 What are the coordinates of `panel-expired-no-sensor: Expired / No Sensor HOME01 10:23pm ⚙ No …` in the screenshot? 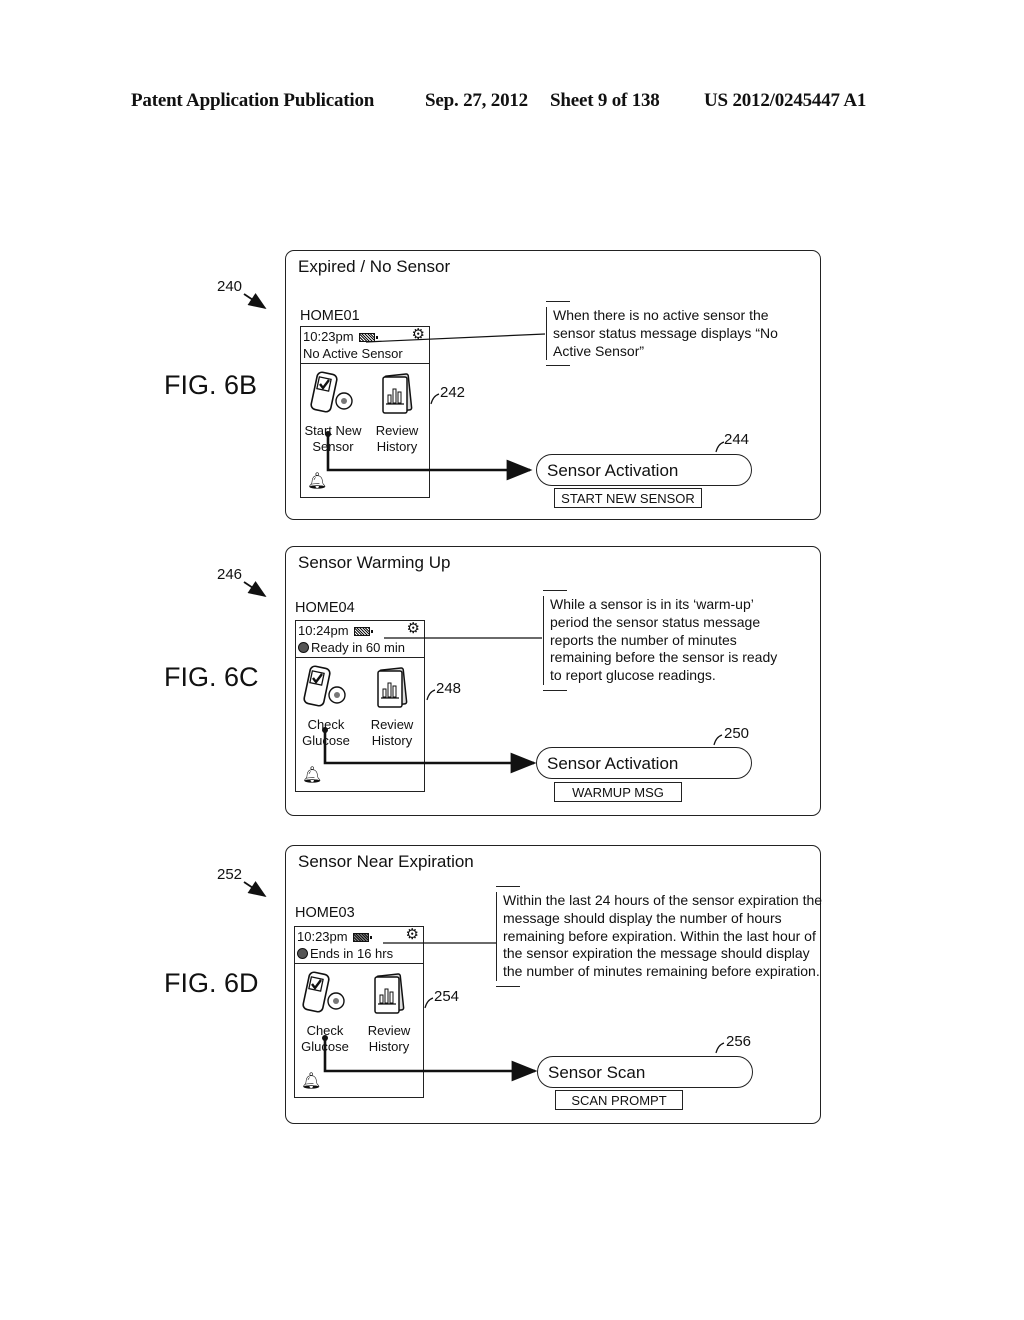 It's located at (553, 385).